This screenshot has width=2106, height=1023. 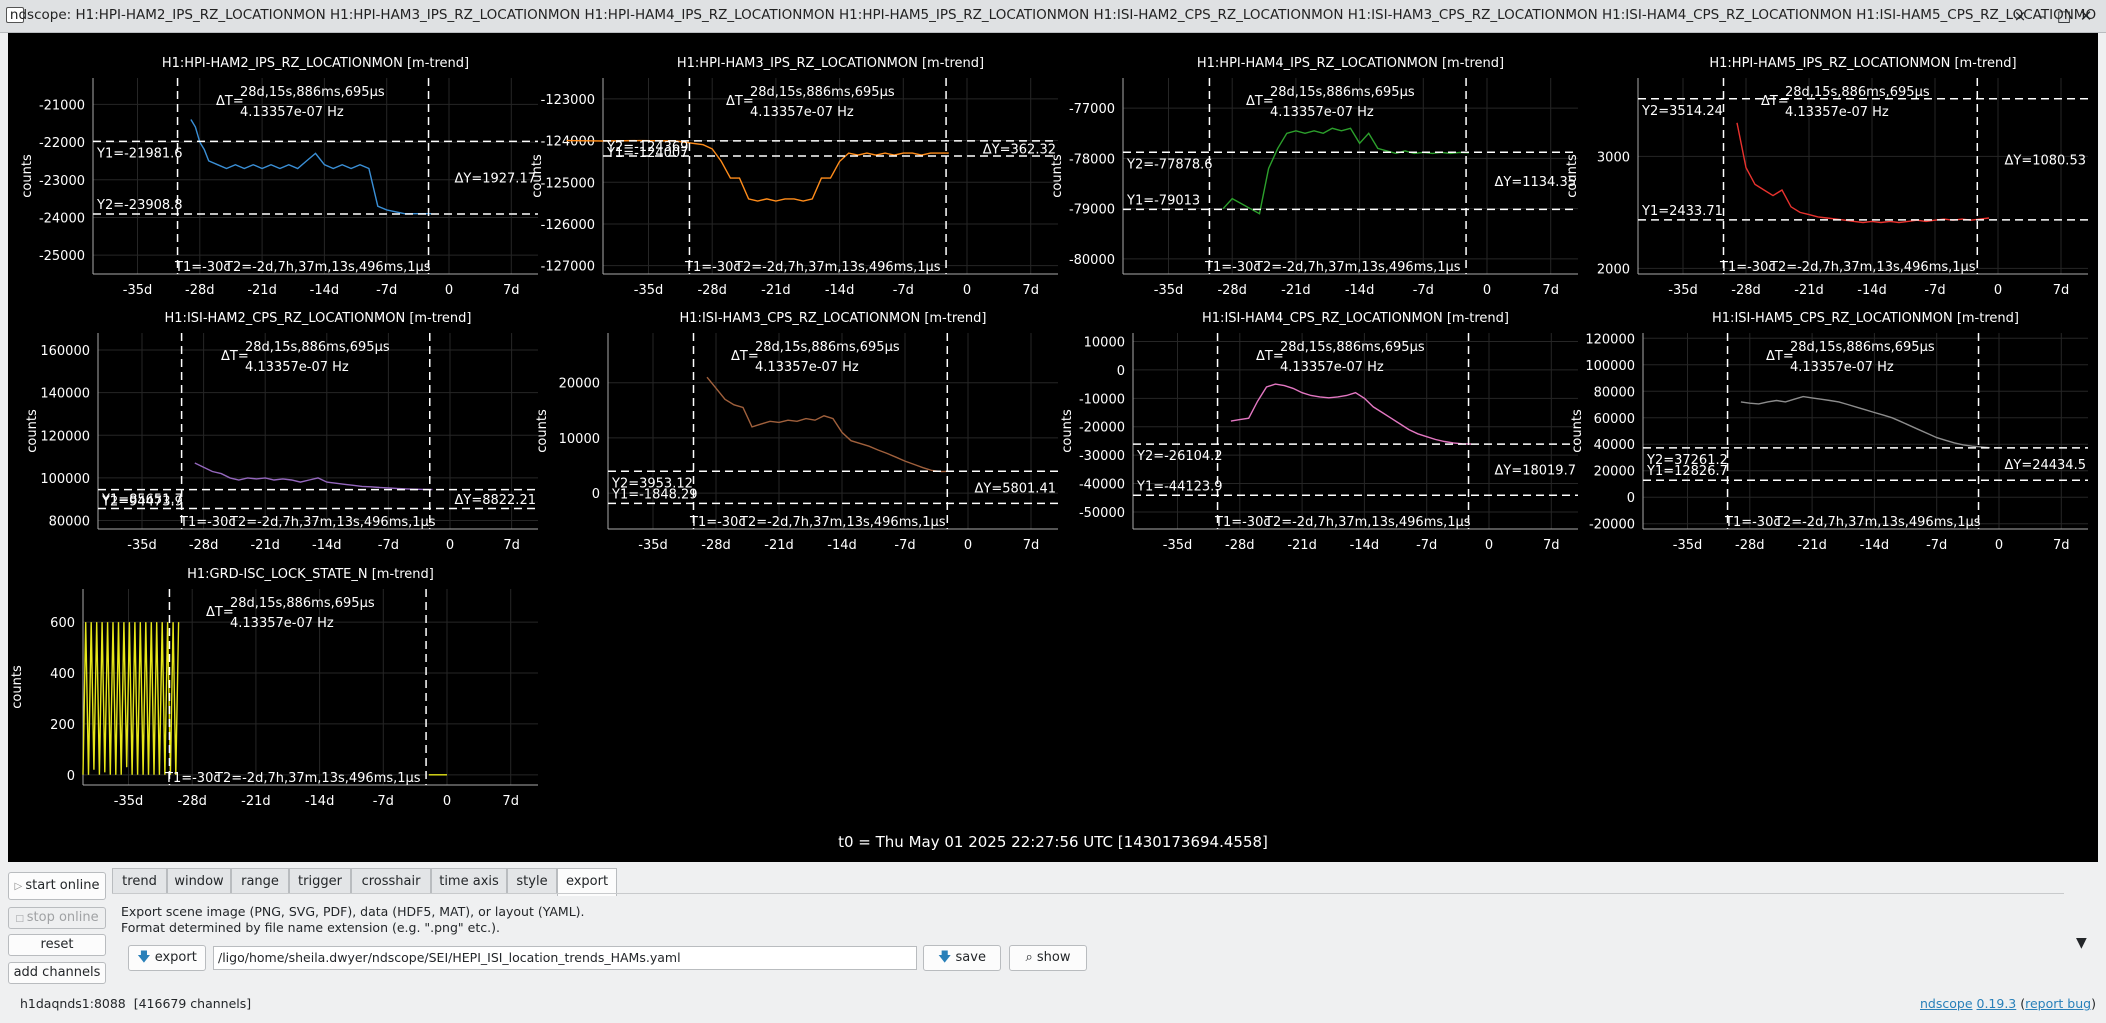 What do you see at coordinates (1613, 157) in the screenshot?
I see `y-tick-label: 3000` at bounding box center [1613, 157].